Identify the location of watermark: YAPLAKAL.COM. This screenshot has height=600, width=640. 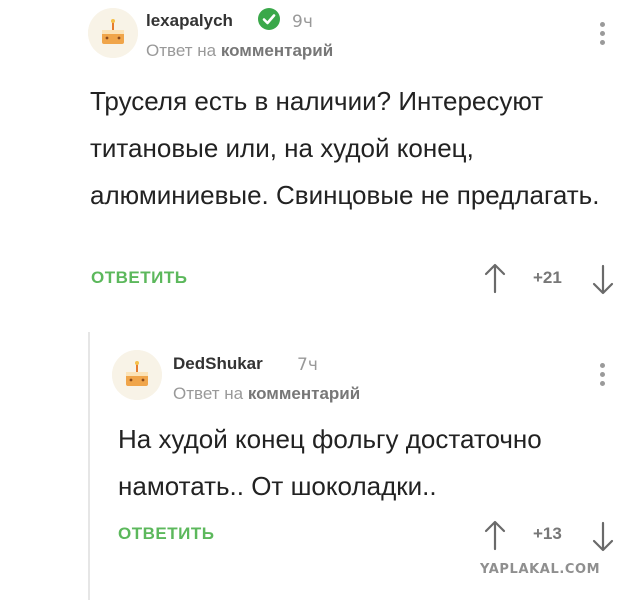
(540, 569).